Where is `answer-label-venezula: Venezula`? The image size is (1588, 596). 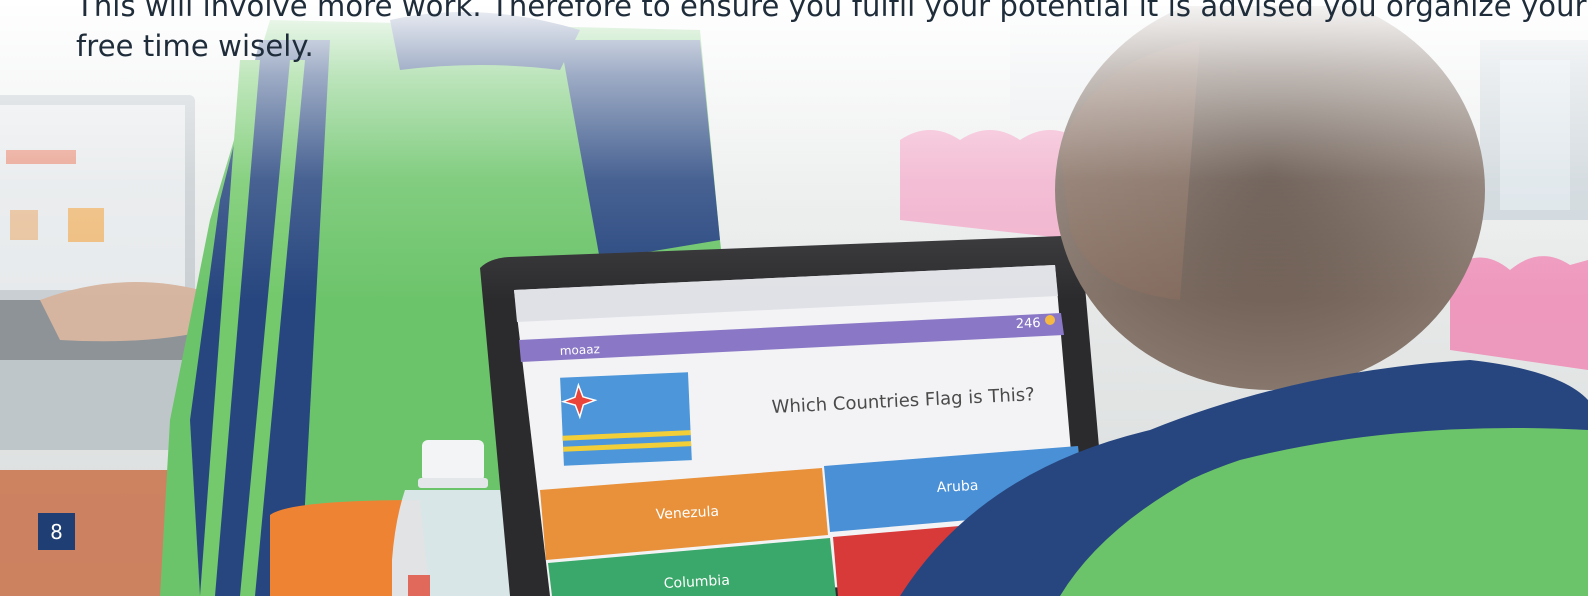 answer-label-venezula: Venezula is located at coordinates (687, 513).